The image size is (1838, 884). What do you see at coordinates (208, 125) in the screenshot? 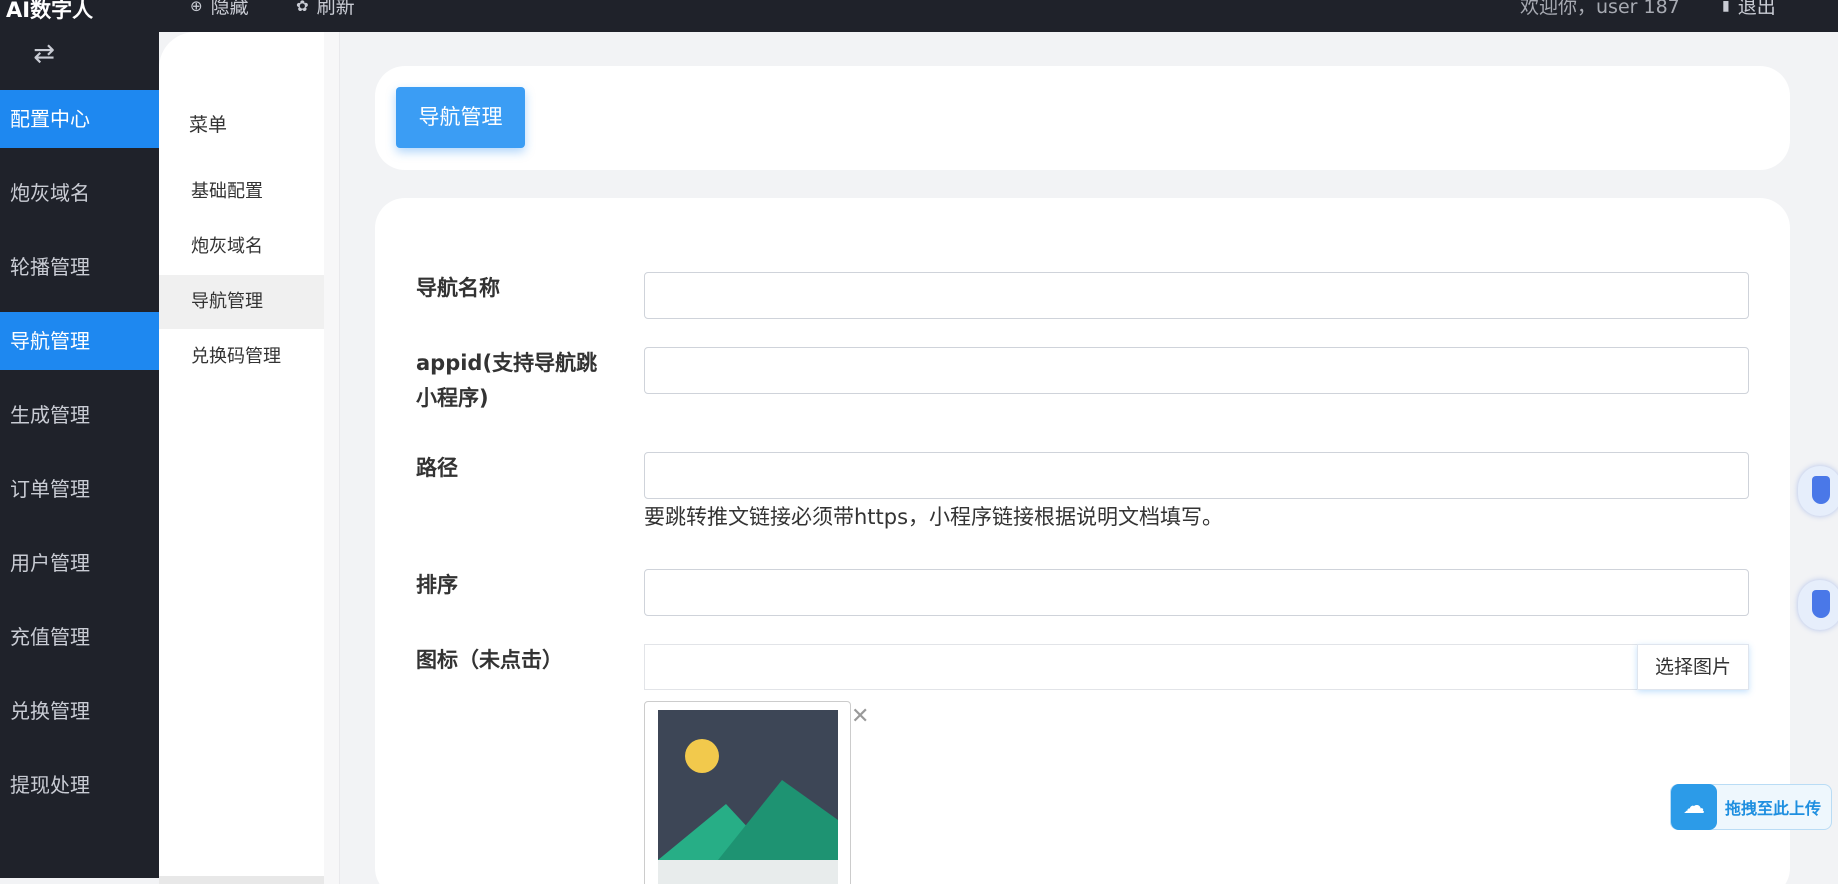
I see `submenu-title: 菜单` at bounding box center [208, 125].